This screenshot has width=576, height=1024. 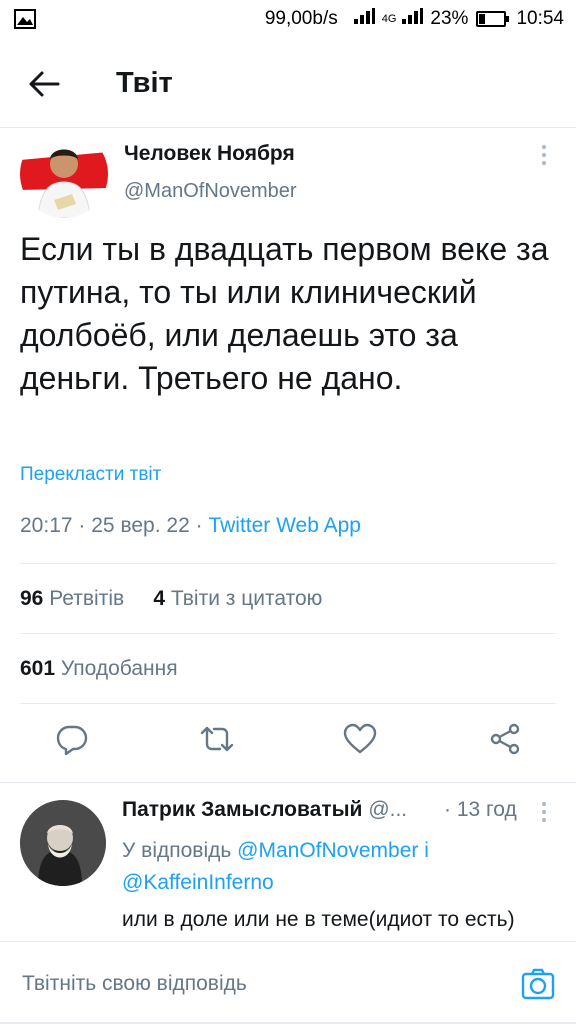 I want to click on reply-time: · 13 год, so click(x=480, y=810).